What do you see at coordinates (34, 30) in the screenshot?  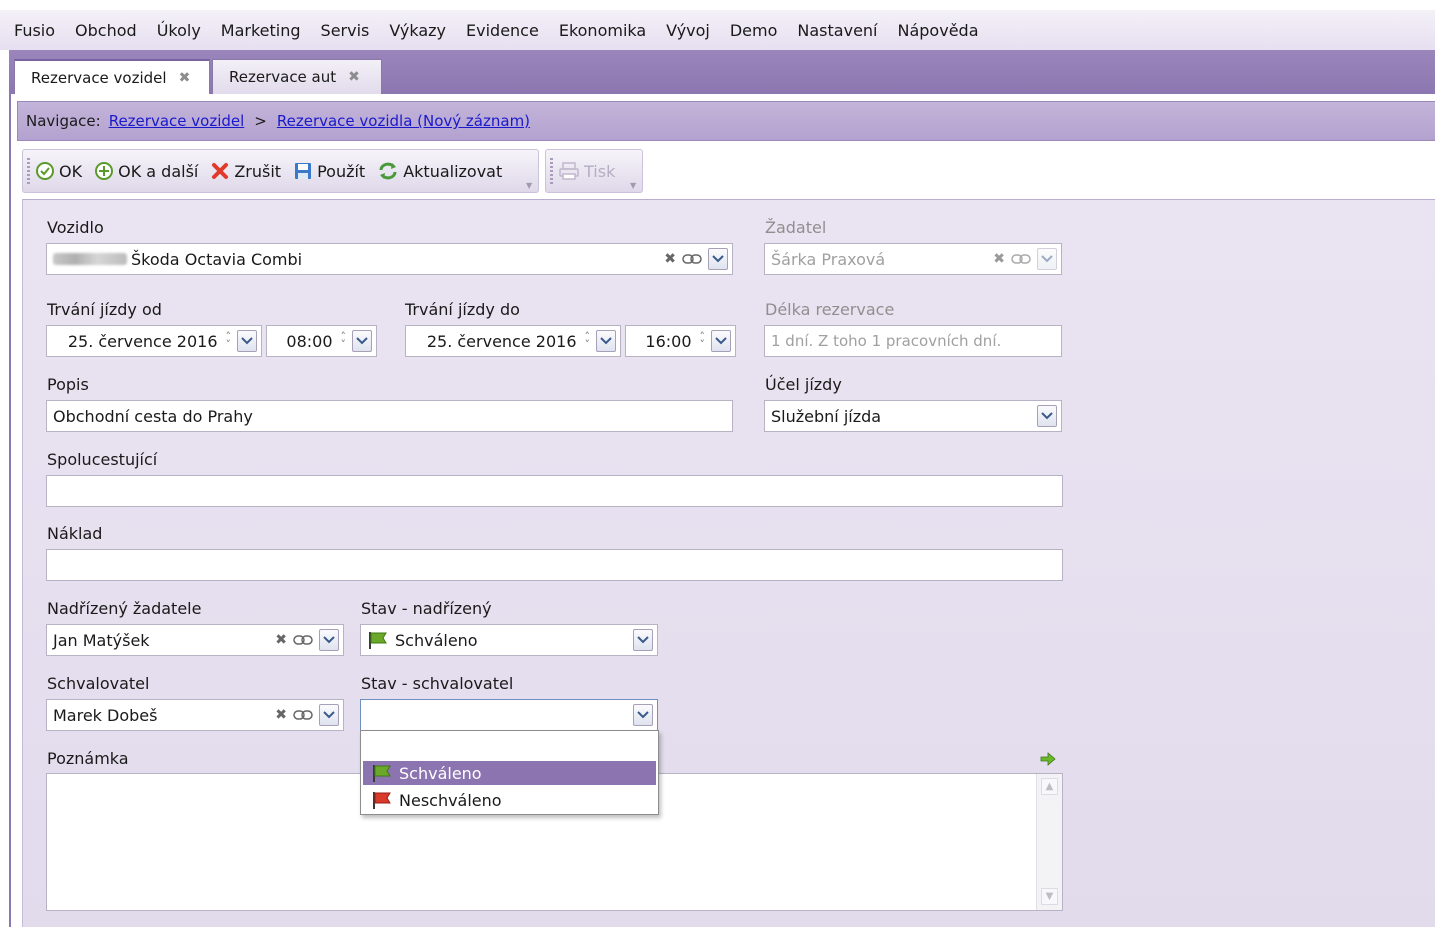 I see `menu-fusio: Fusio` at bounding box center [34, 30].